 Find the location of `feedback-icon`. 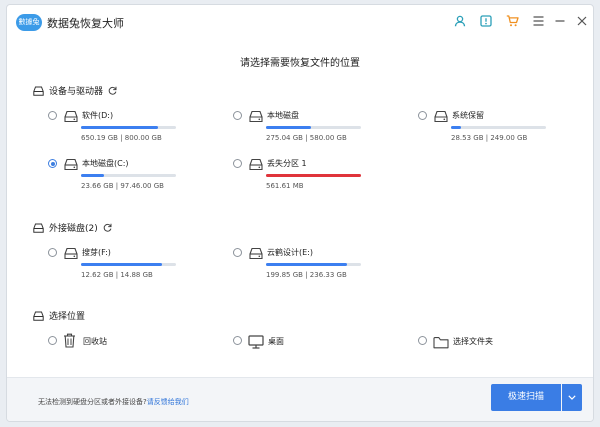

feedback-icon is located at coordinates (486, 21).